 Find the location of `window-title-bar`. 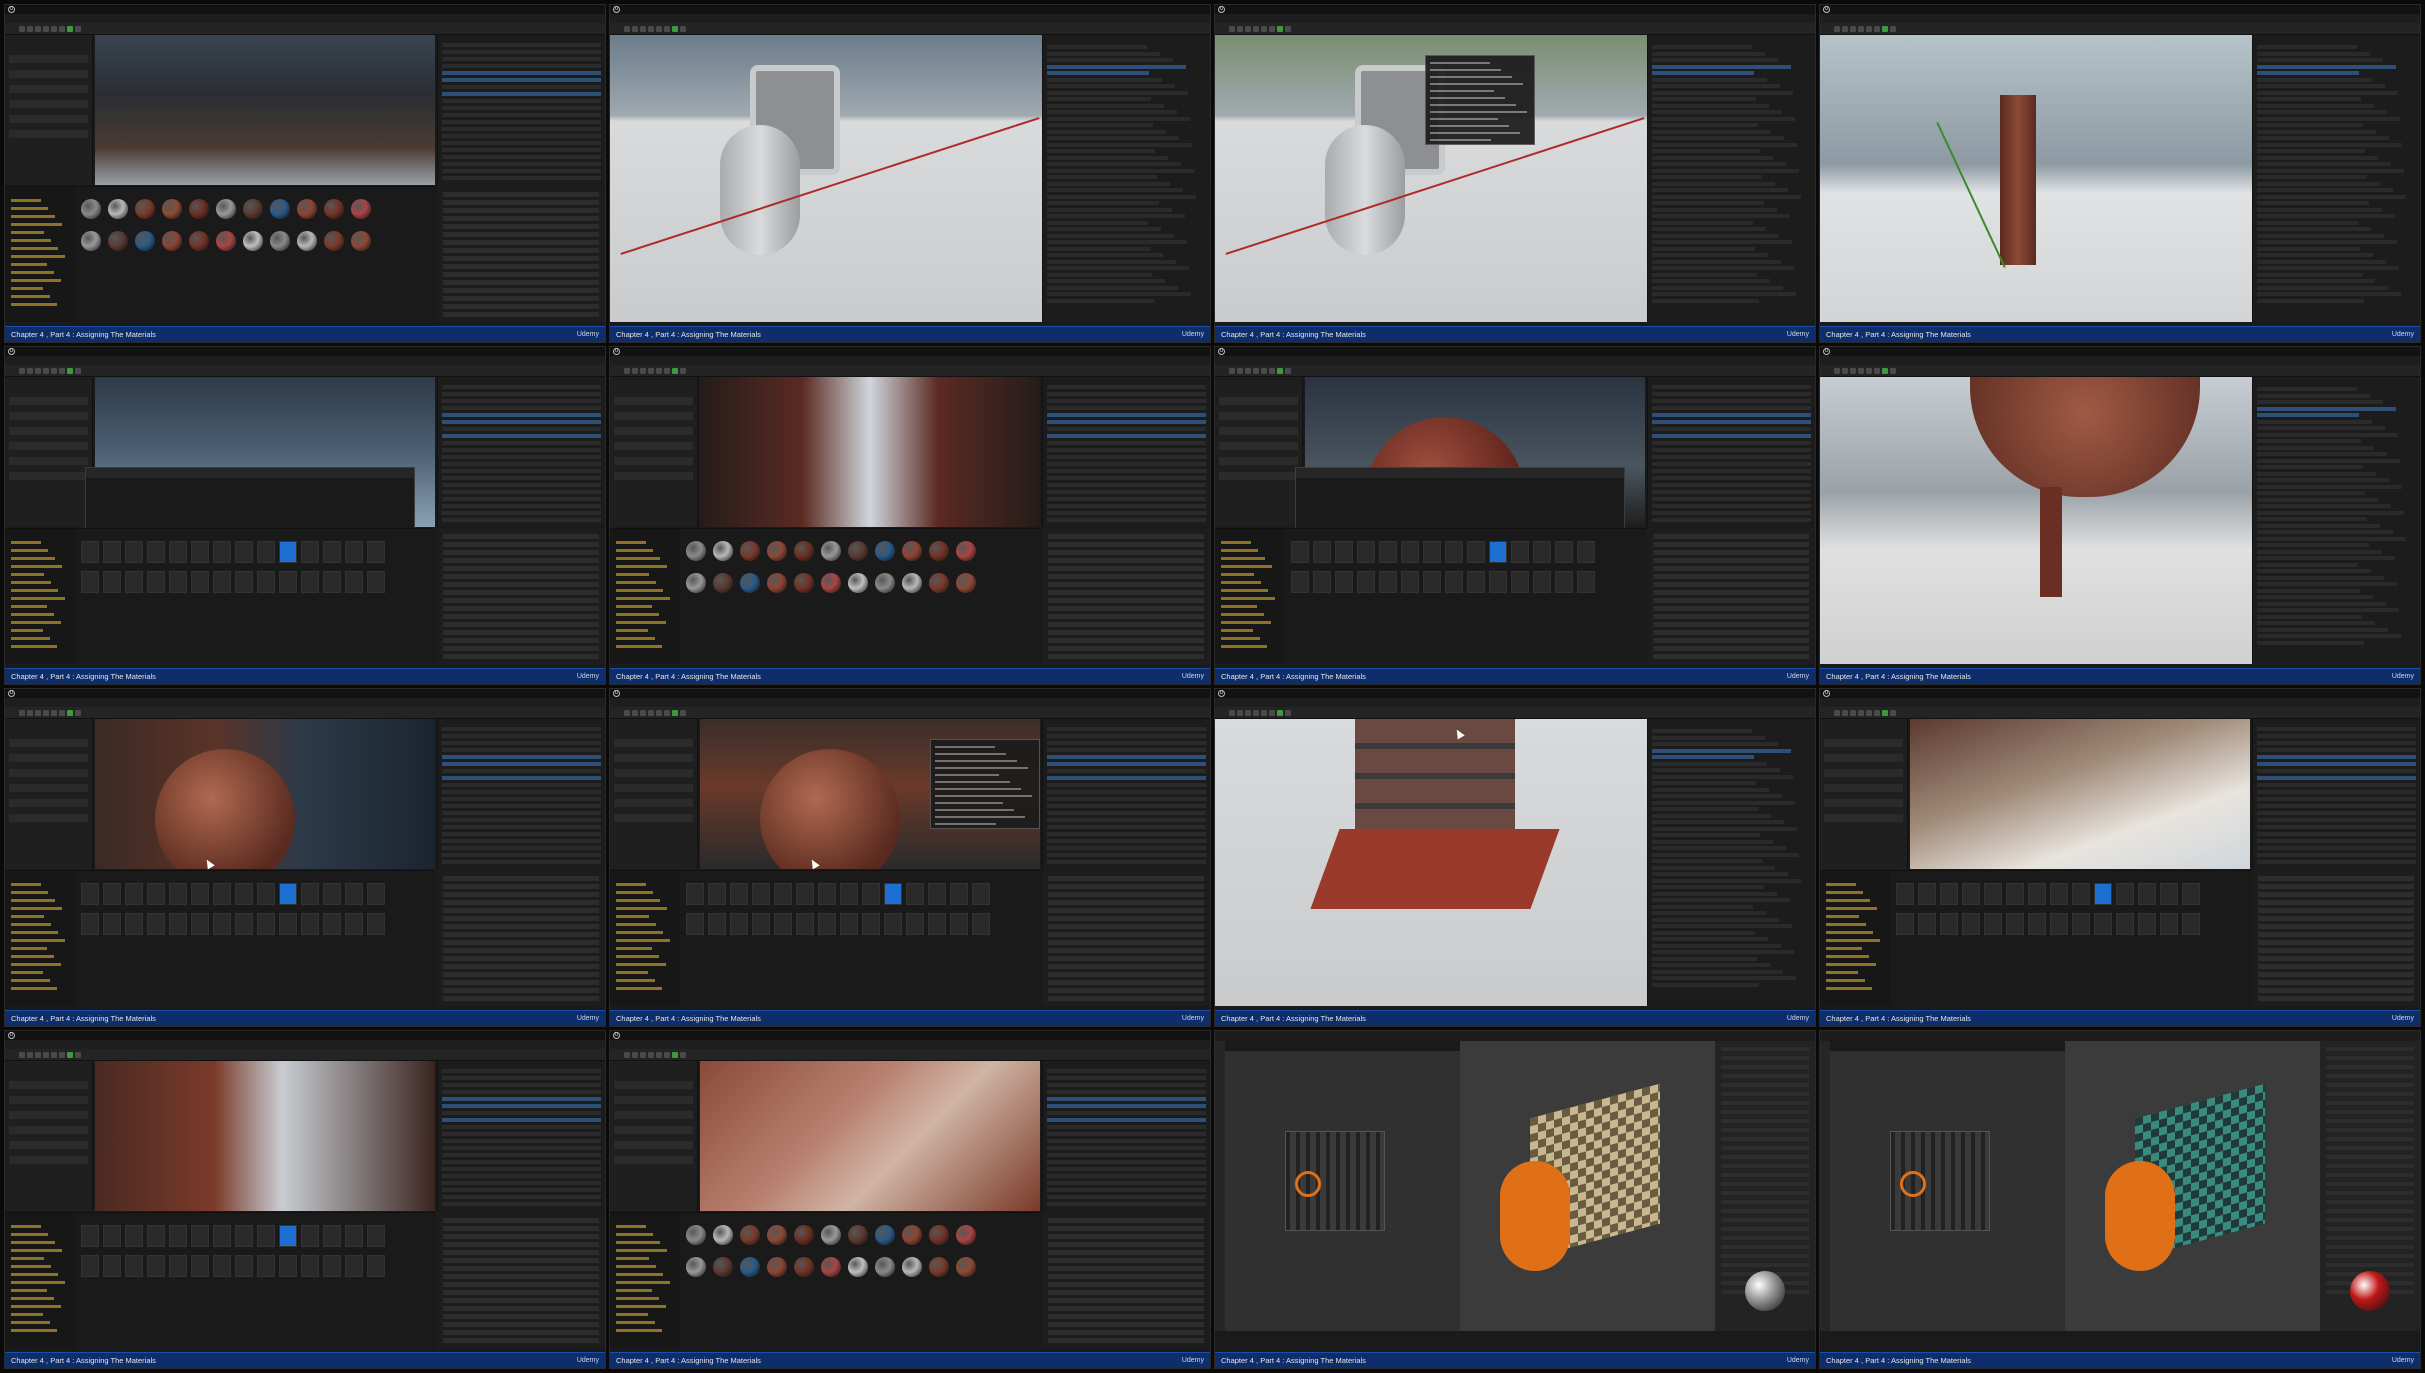

window-title-bar is located at coordinates (1460, 473).